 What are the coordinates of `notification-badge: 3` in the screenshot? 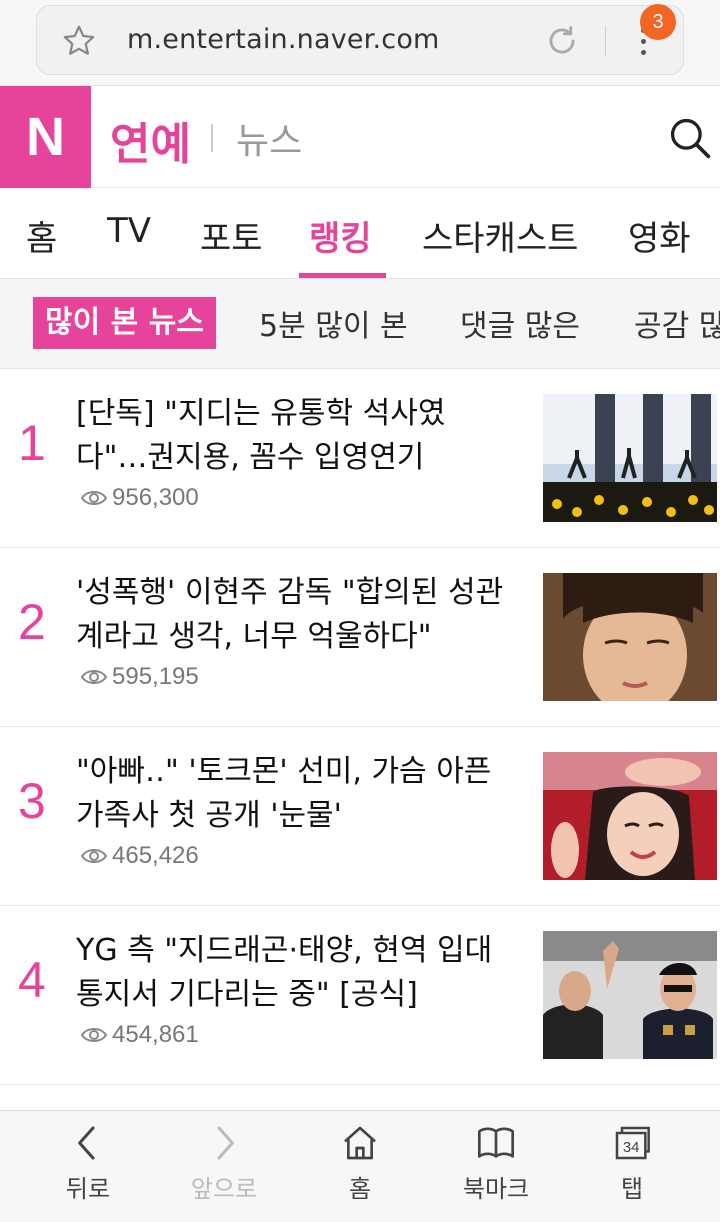 It's located at (658, 22).